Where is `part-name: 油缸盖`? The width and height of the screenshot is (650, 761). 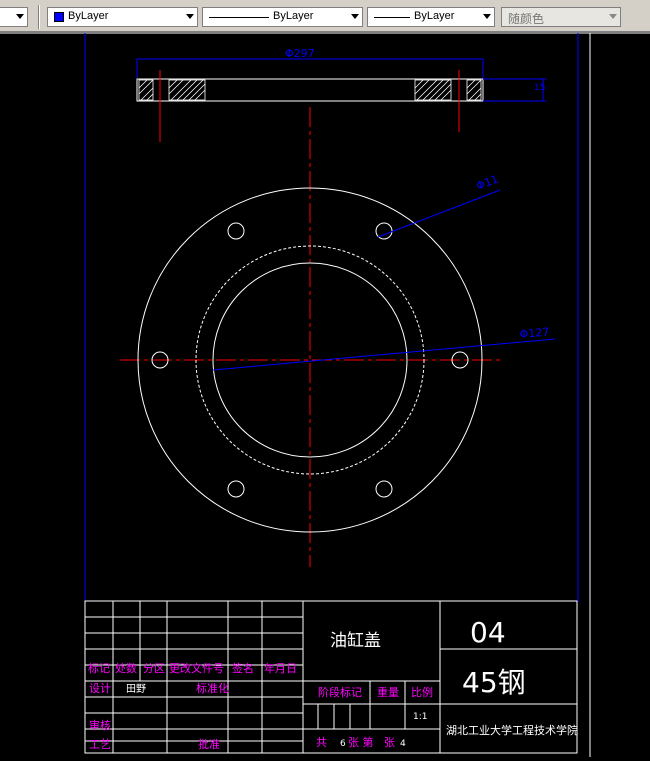 part-name: 油缸盖 is located at coordinates (355, 640).